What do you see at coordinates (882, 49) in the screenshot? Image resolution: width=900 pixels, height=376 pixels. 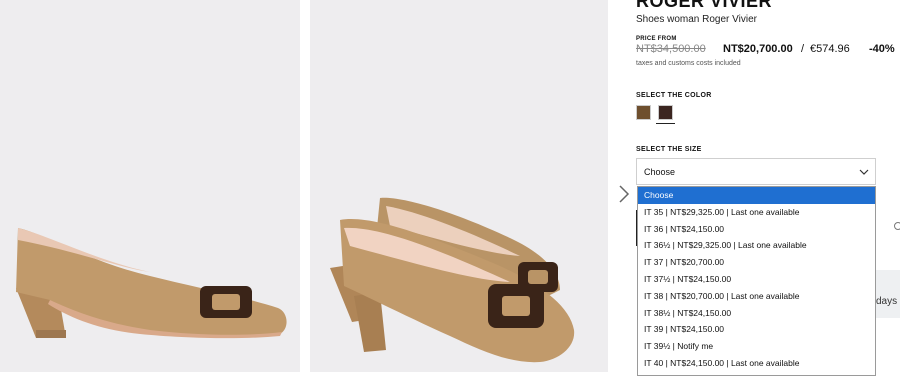 I see `discount-badge: -40%` at bounding box center [882, 49].